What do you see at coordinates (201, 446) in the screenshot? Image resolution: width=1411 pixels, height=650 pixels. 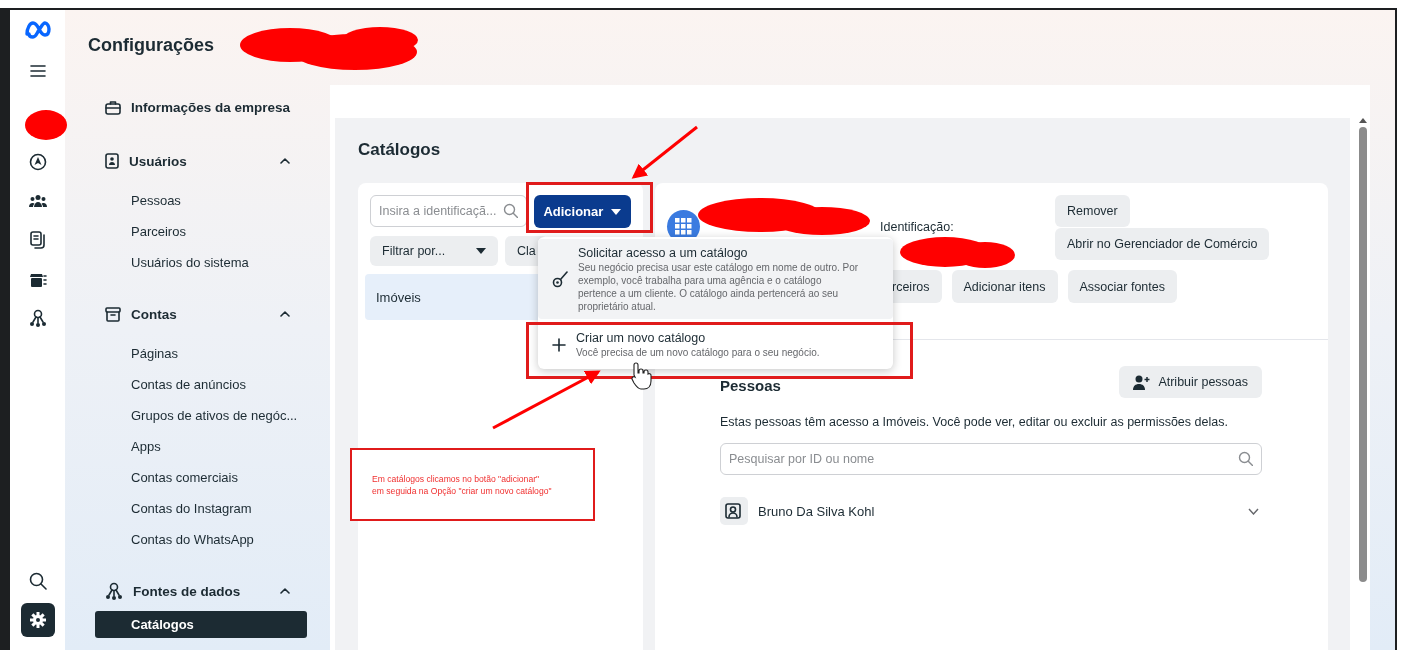 I see `nav-item: Apps` at bounding box center [201, 446].